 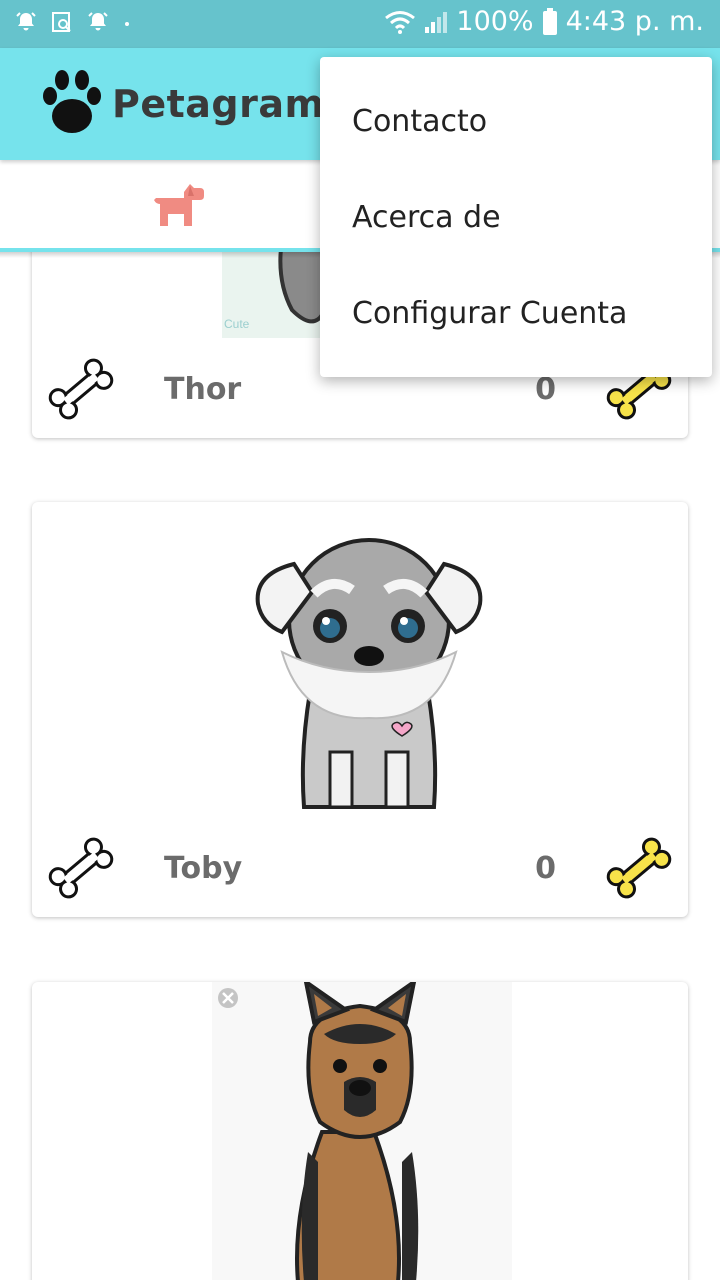 I want to click on signal-icon, so click(x=436, y=22).